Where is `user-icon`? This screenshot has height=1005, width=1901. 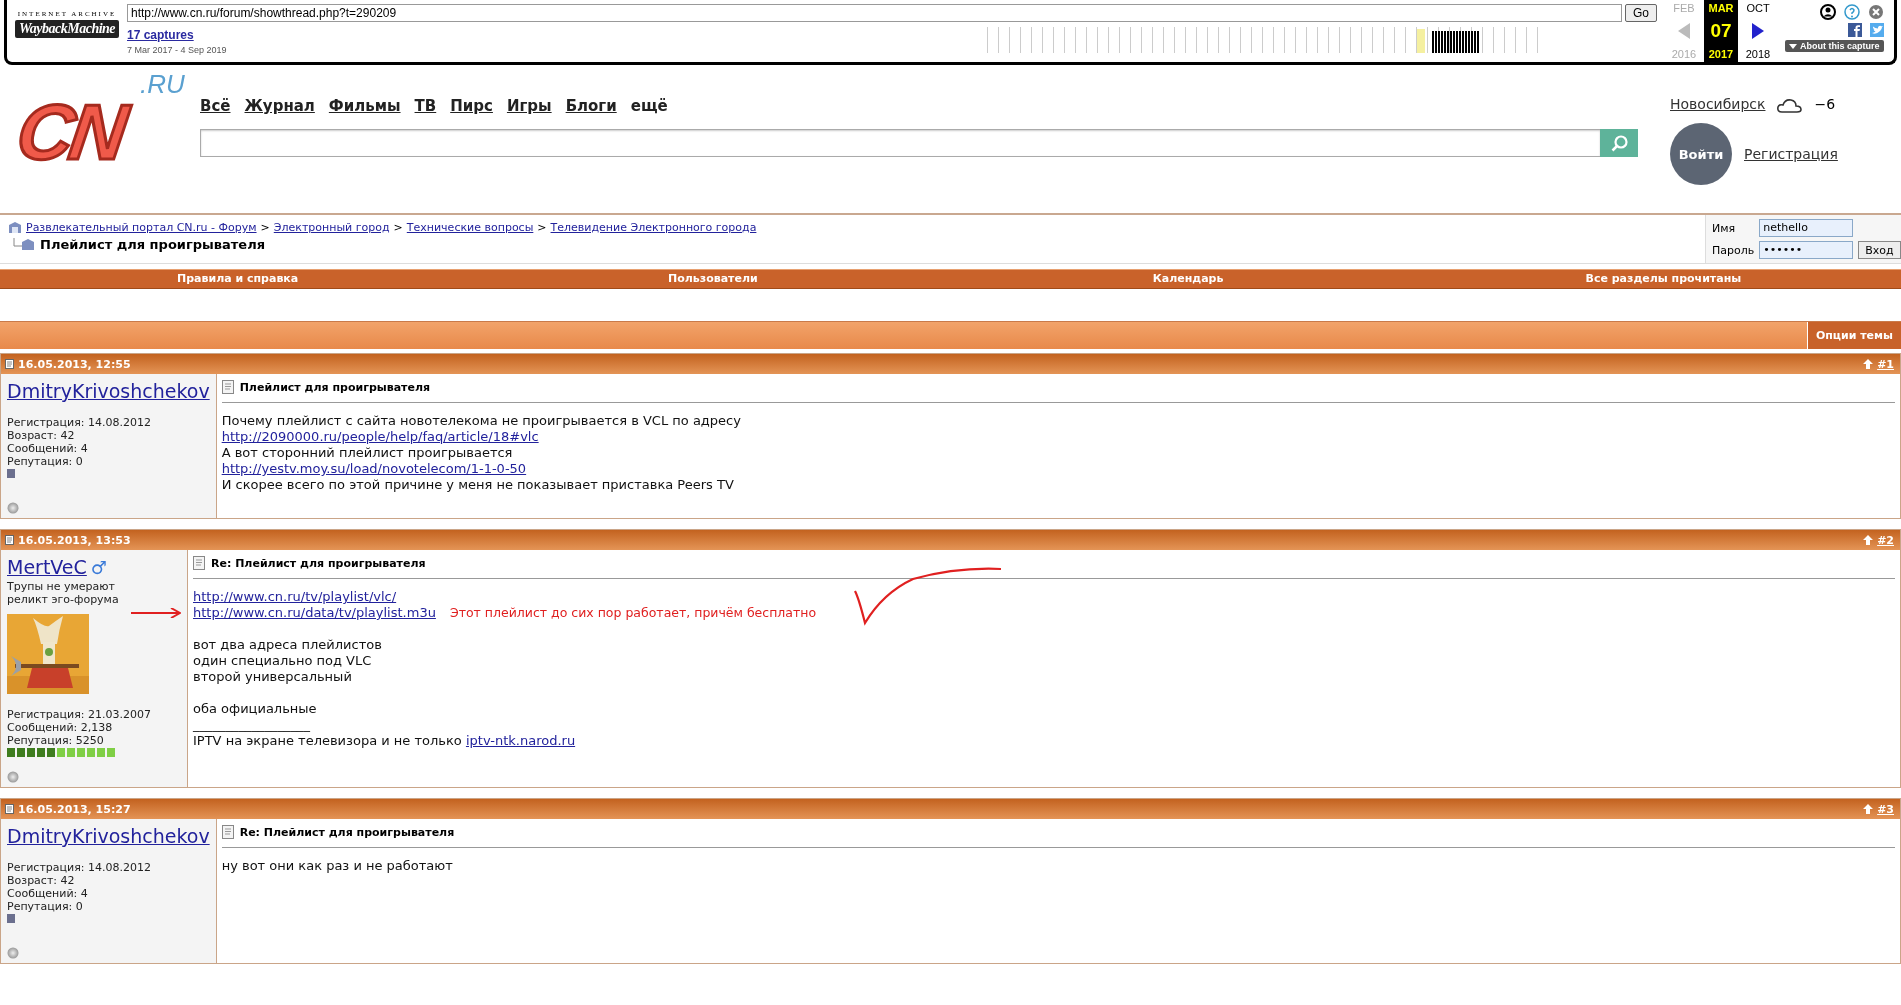 user-icon is located at coordinates (1827, 12).